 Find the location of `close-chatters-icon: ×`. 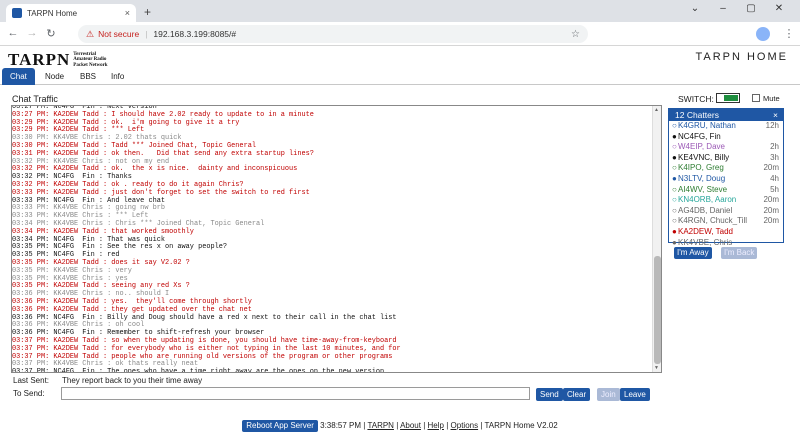

close-chatters-icon: × is located at coordinates (775, 115).